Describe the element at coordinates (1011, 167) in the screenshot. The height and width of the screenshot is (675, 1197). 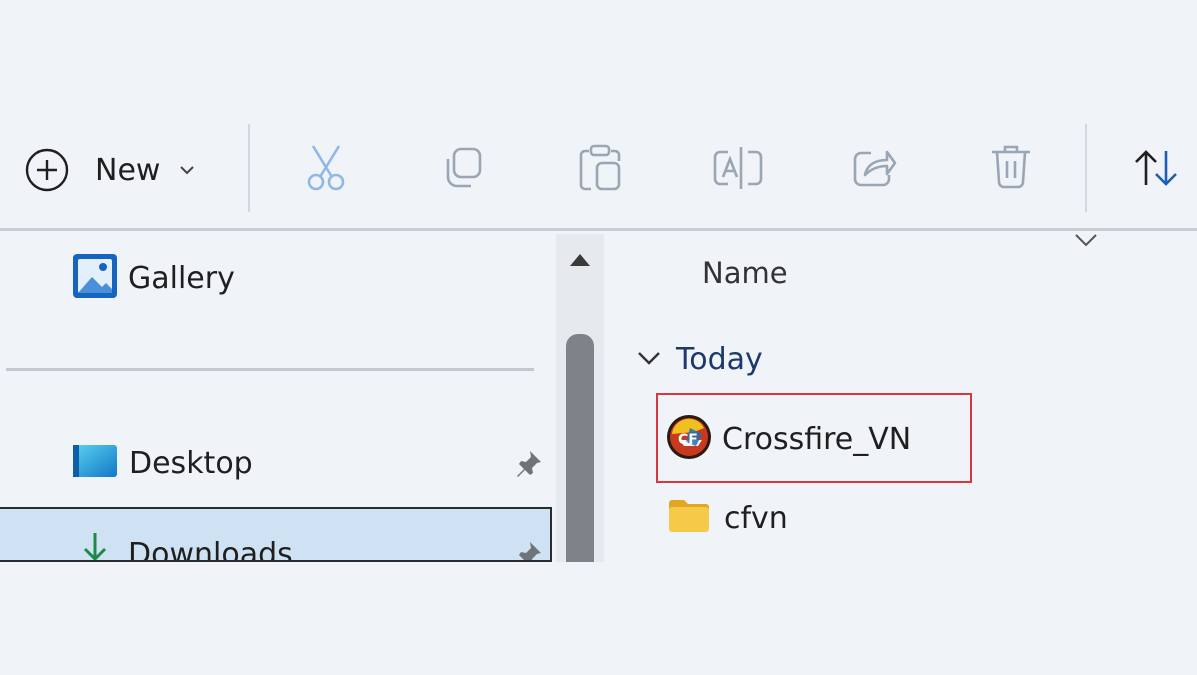
I see `delete-icon` at that location.